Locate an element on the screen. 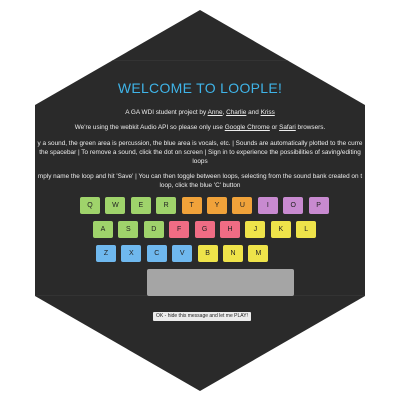  author-link-charlie: Charlie is located at coordinates (236, 112).